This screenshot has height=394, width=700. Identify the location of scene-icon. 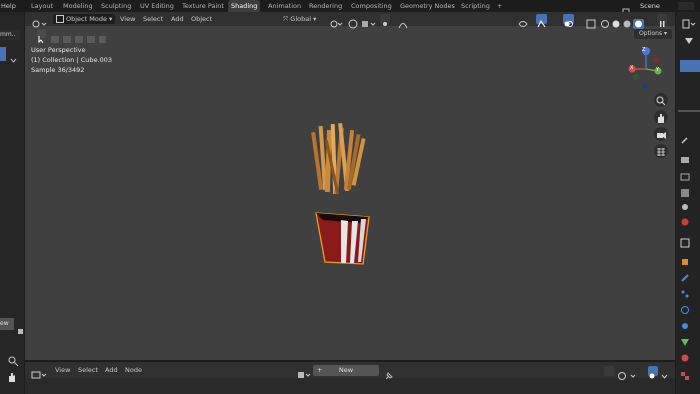
(626, 8).